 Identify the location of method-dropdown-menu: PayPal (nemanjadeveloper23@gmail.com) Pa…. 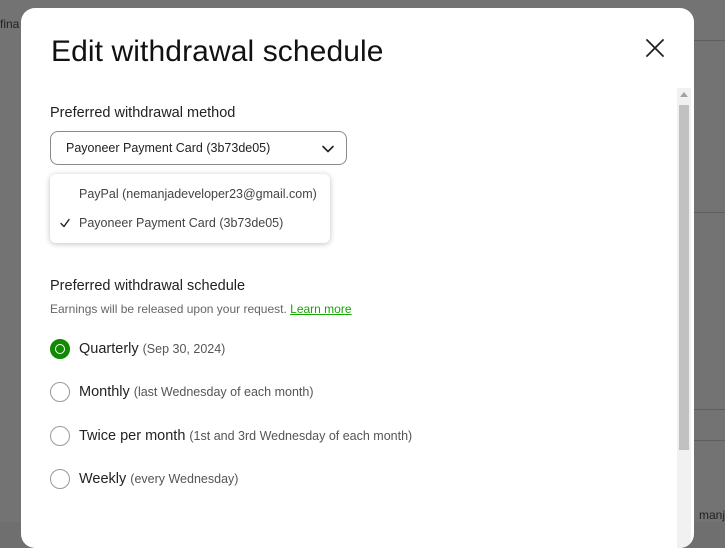
(190, 208).